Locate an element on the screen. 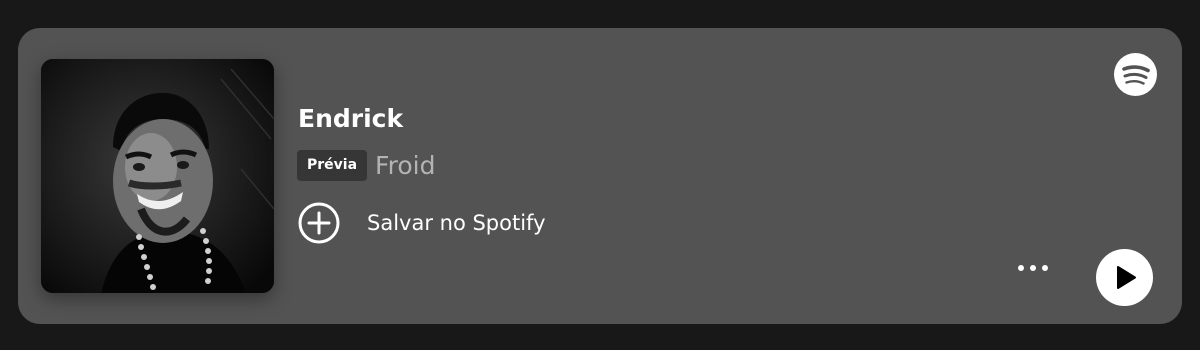 This screenshot has width=1200, height=350. track-title: Endrick is located at coordinates (350, 119).